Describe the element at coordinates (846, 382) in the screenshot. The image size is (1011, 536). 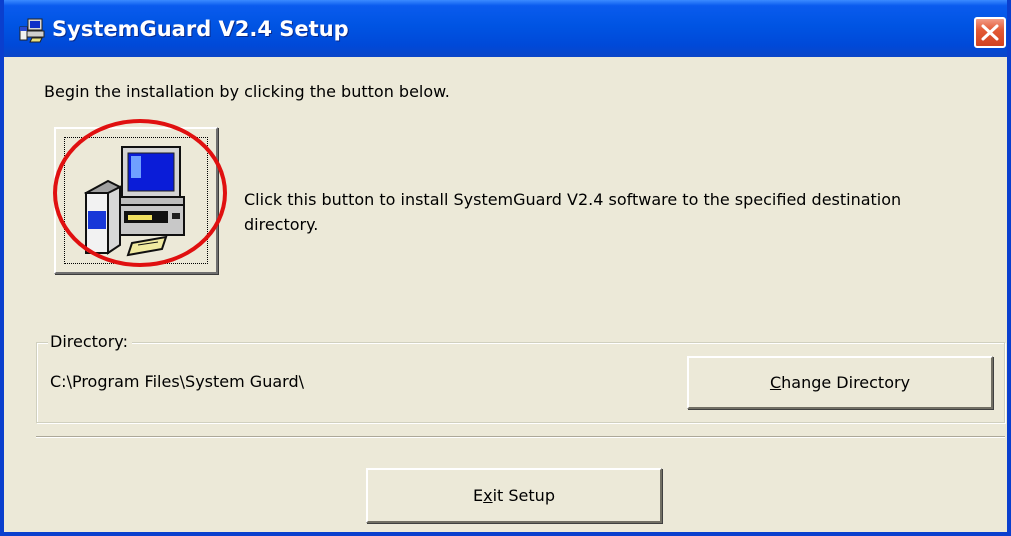
I see `change-directory-label: hange Directory` at that location.